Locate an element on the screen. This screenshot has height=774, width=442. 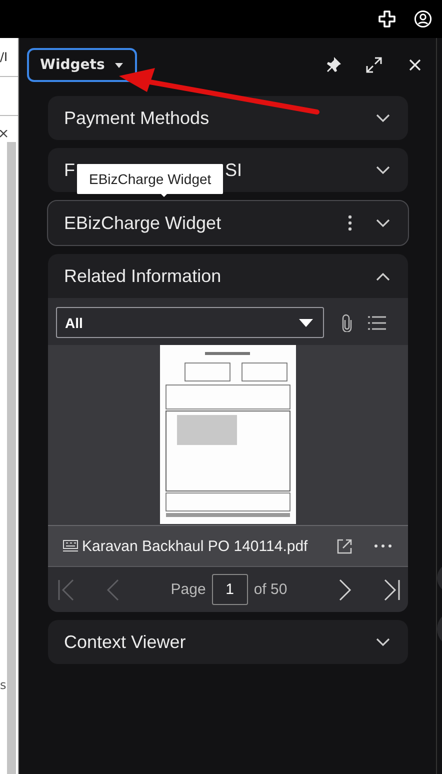
widget-title: Context Viewer is located at coordinates (125, 642).